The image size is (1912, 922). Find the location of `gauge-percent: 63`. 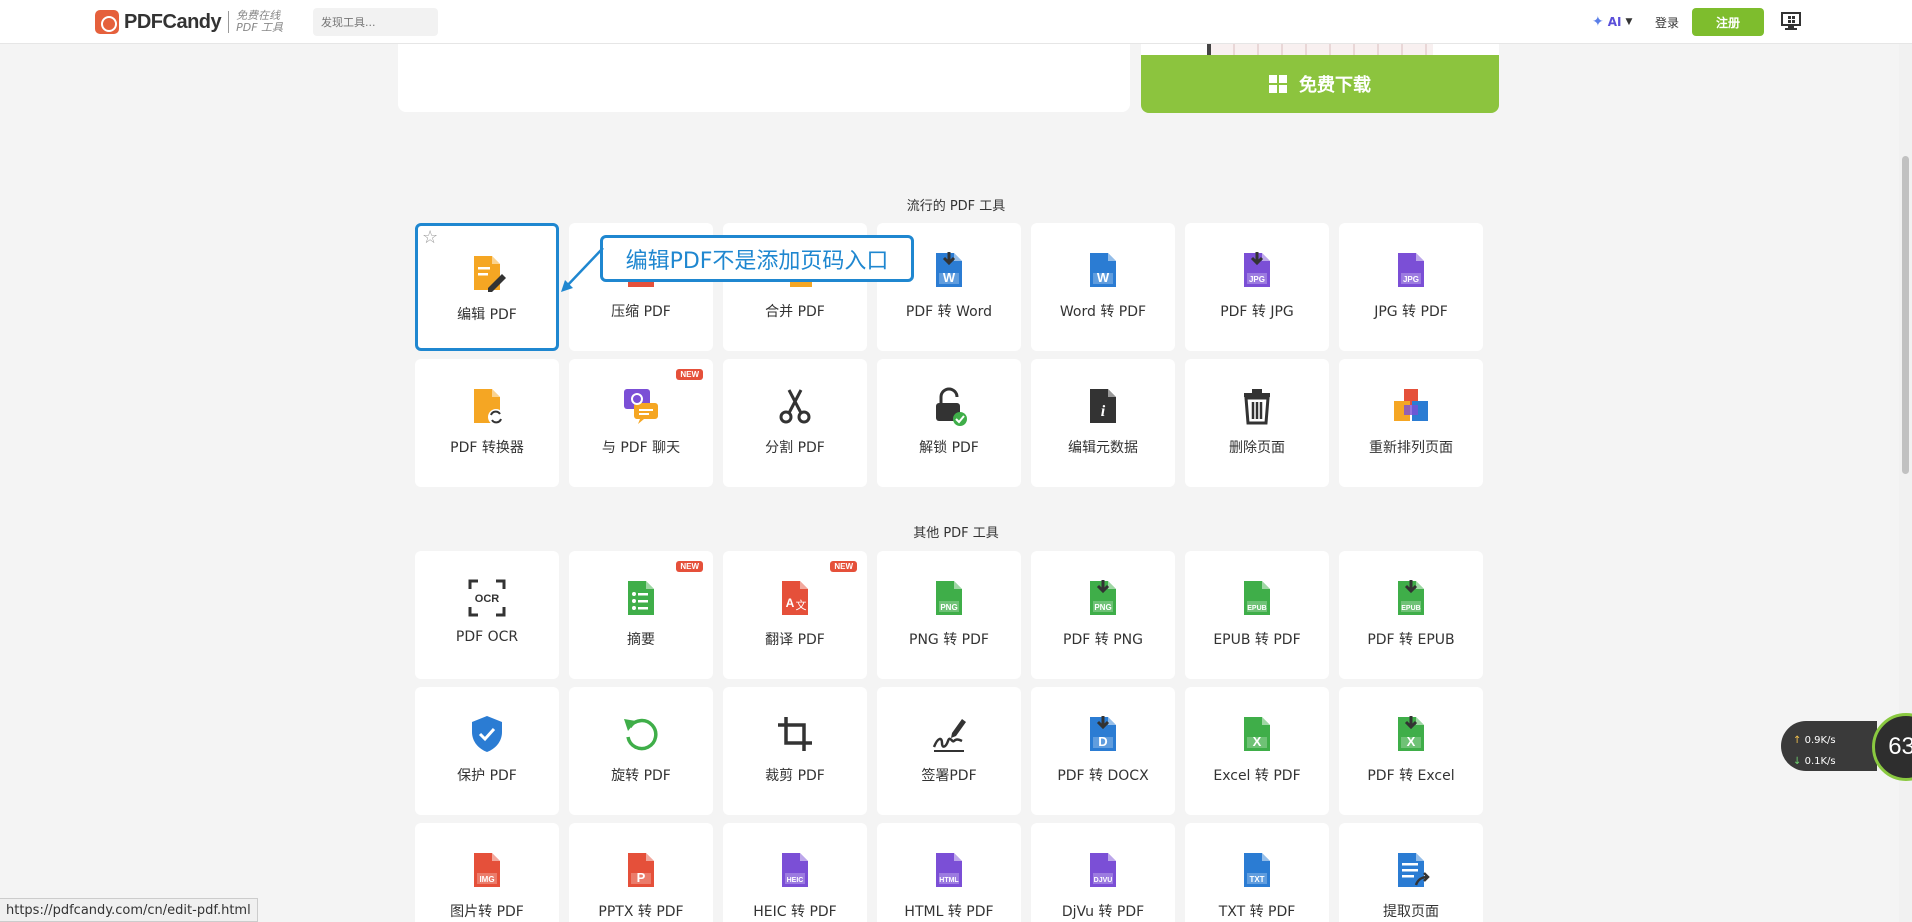

gauge-percent: 63 is located at coordinates (1900, 746).